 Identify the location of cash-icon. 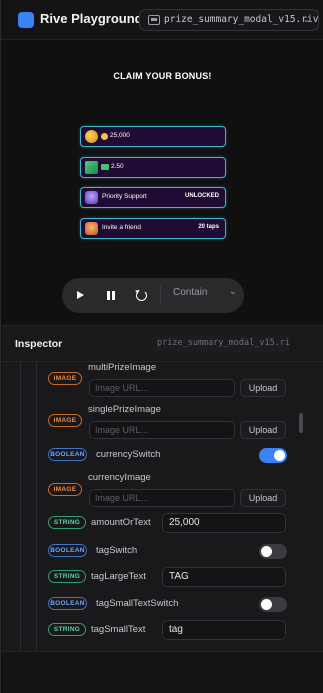
(91, 167).